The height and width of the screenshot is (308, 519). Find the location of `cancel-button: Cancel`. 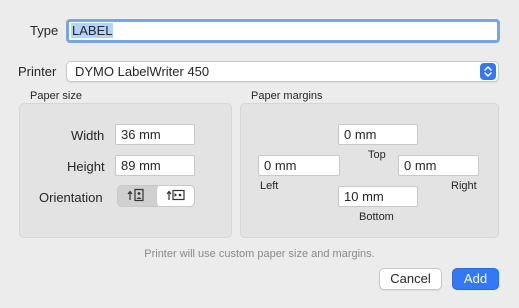

cancel-button: Cancel is located at coordinates (410, 279).